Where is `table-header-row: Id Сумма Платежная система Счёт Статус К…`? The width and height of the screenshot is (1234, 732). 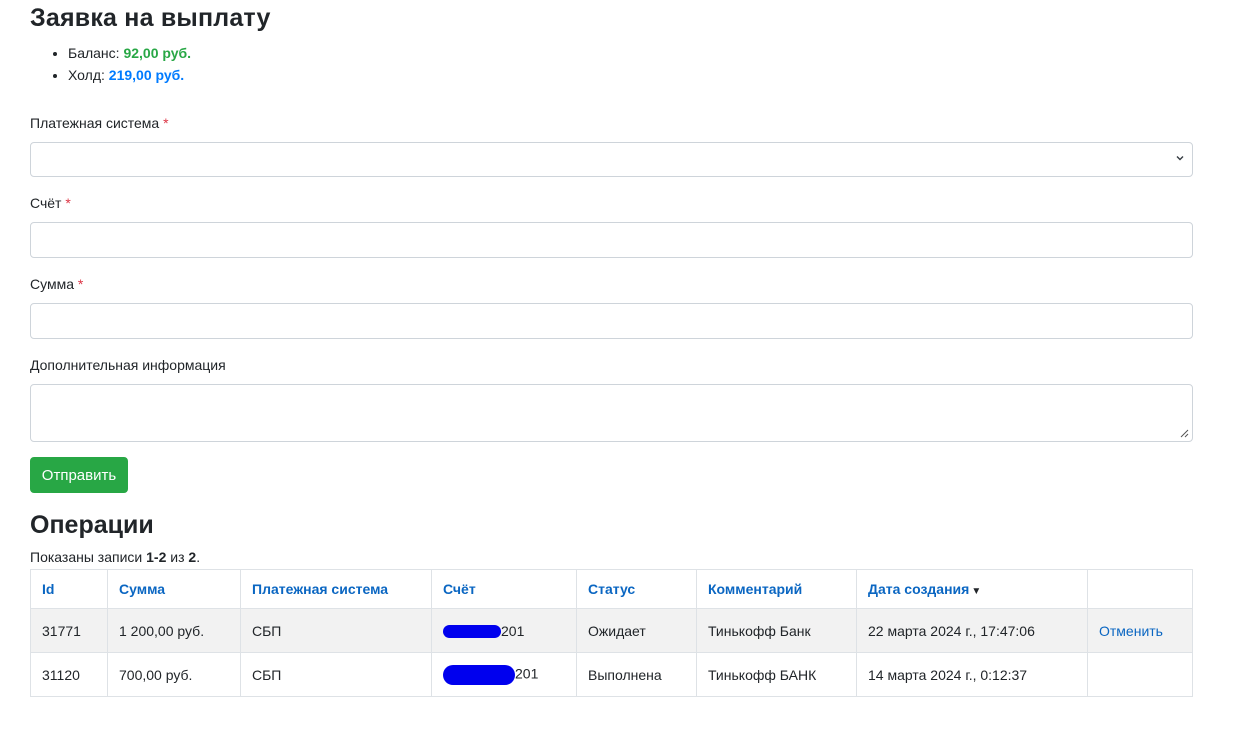 table-header-row: Id Сумма Платежная система Счёт Статус К… is located at coordinates (611, 589).